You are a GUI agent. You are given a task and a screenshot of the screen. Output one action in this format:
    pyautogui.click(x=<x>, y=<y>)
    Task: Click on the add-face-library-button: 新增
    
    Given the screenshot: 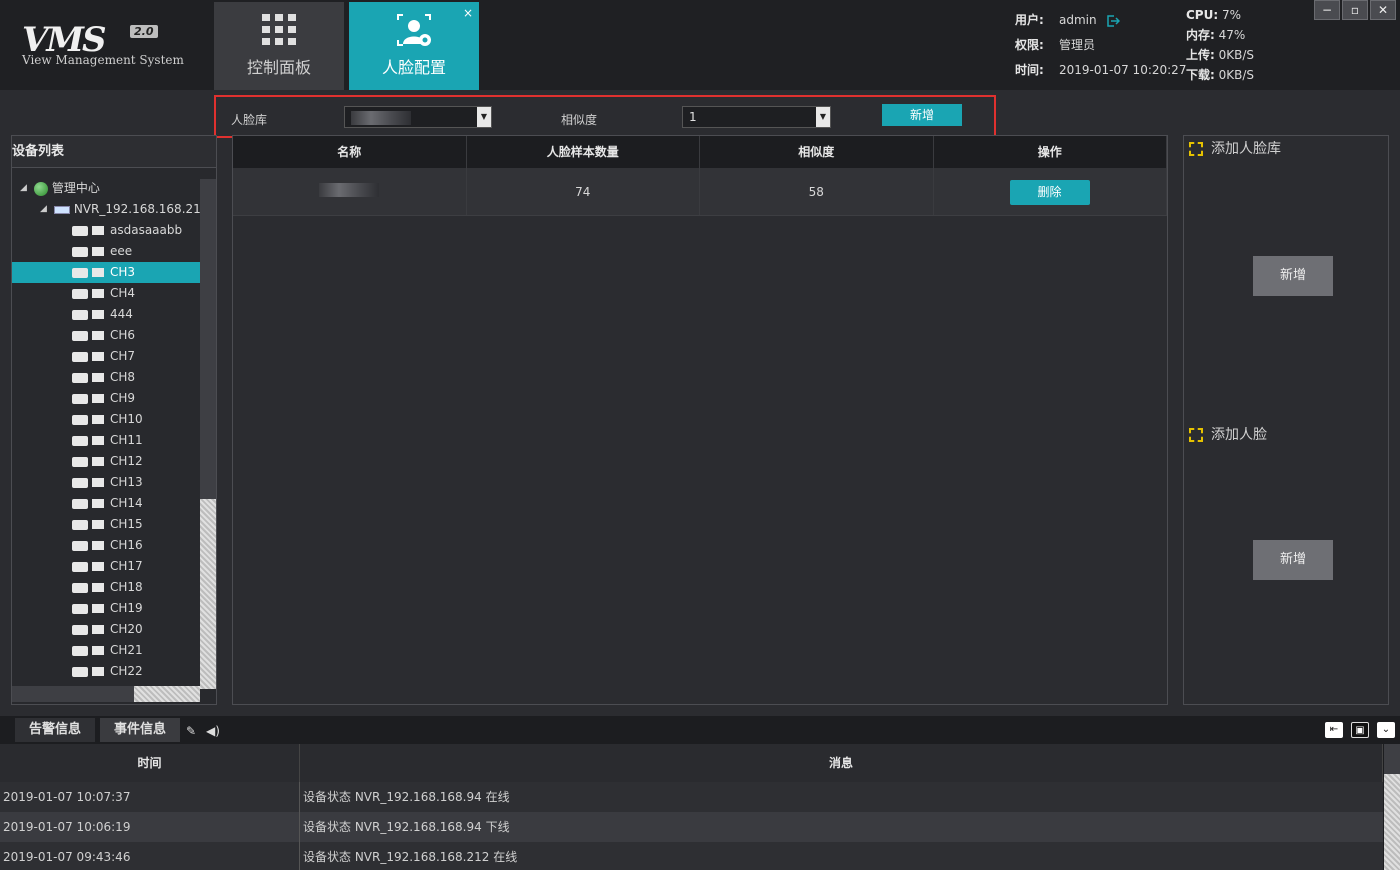 What is the action you would take?
    pyautogui.click(x=1293, y=276)
    